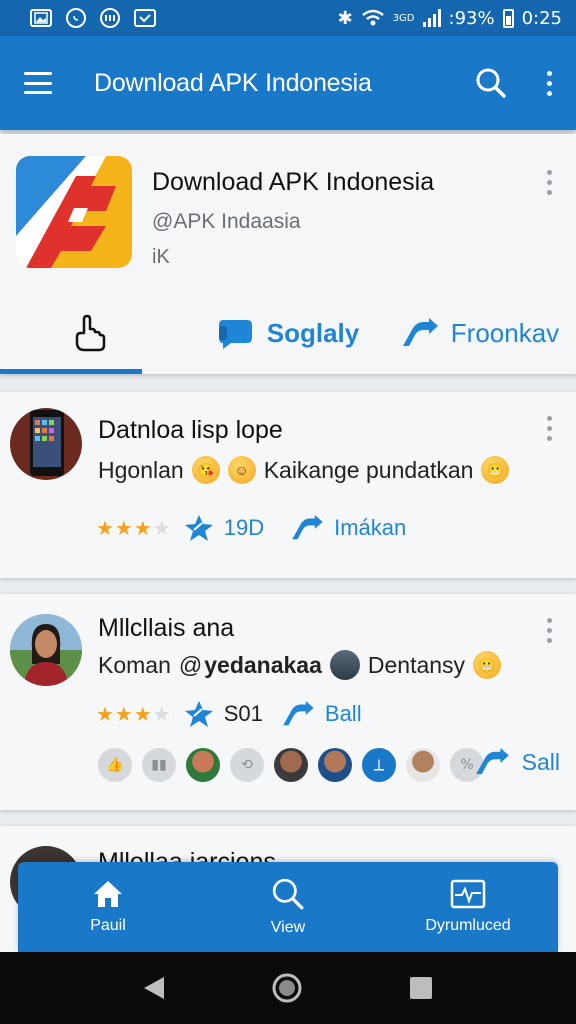  What do you see at coordinates (166, 628) in the screenshot?
I see `post-title: Mllcllais ana` at bounding box center [166, 628].